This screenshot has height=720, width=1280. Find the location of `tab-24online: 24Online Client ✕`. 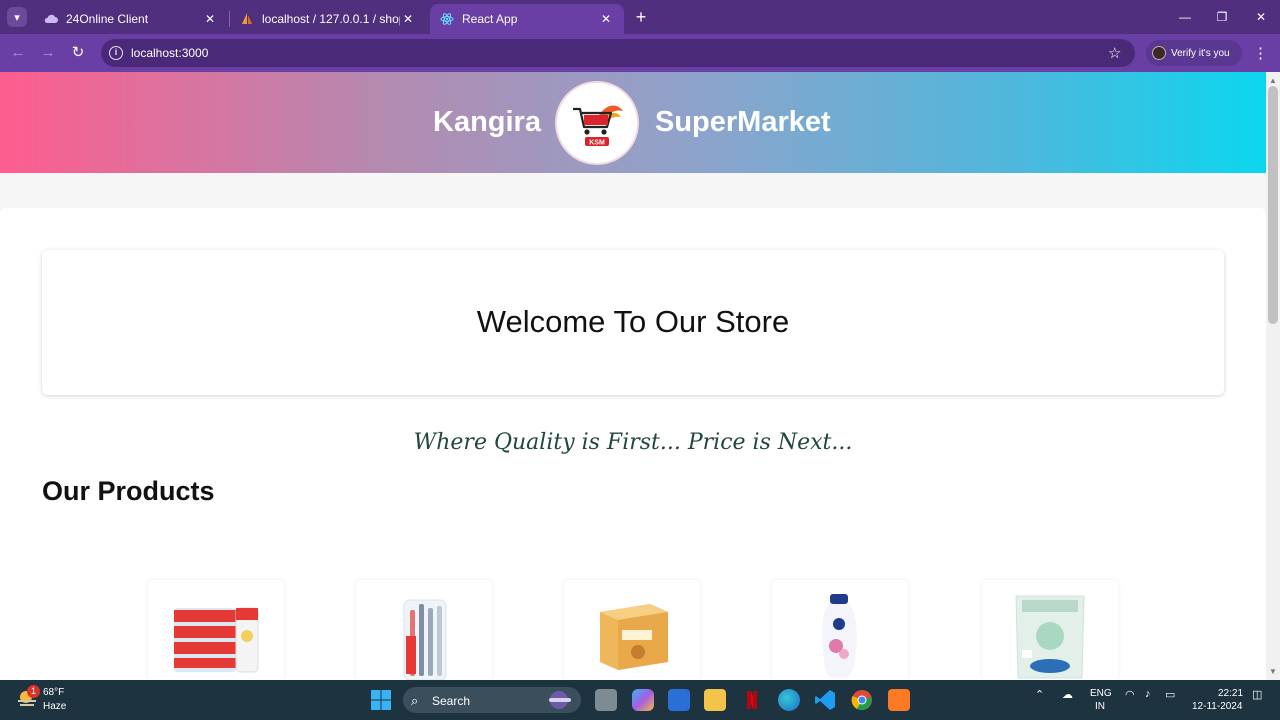

tab-24online: 24Online Client ✕ is located at coordinates (131, 19).